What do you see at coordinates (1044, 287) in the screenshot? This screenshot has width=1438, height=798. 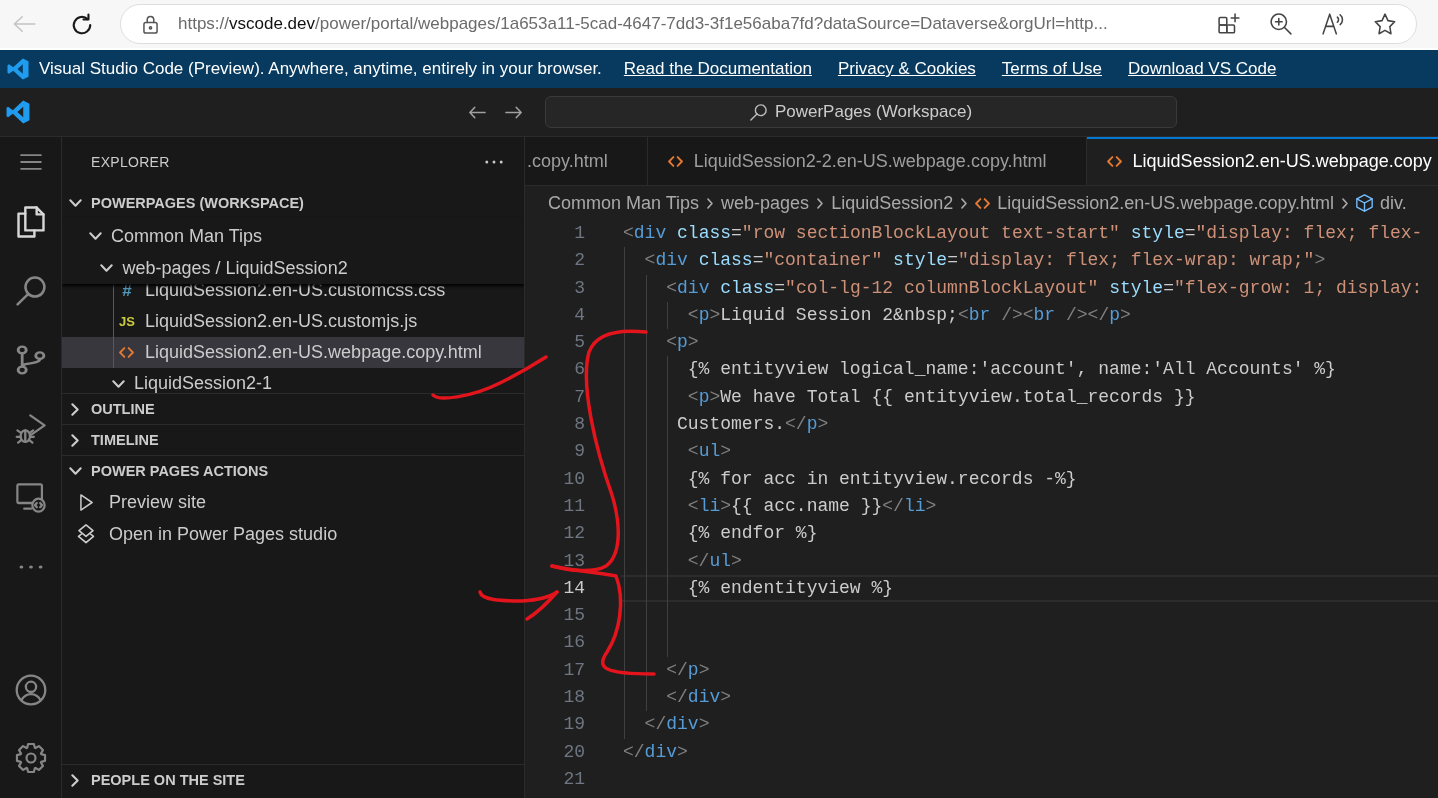 I see `code-text: <div class="col-lg-12 columnBlockLayout" style="flex-grow: 1; display:` at bounding box center [1044, 287].